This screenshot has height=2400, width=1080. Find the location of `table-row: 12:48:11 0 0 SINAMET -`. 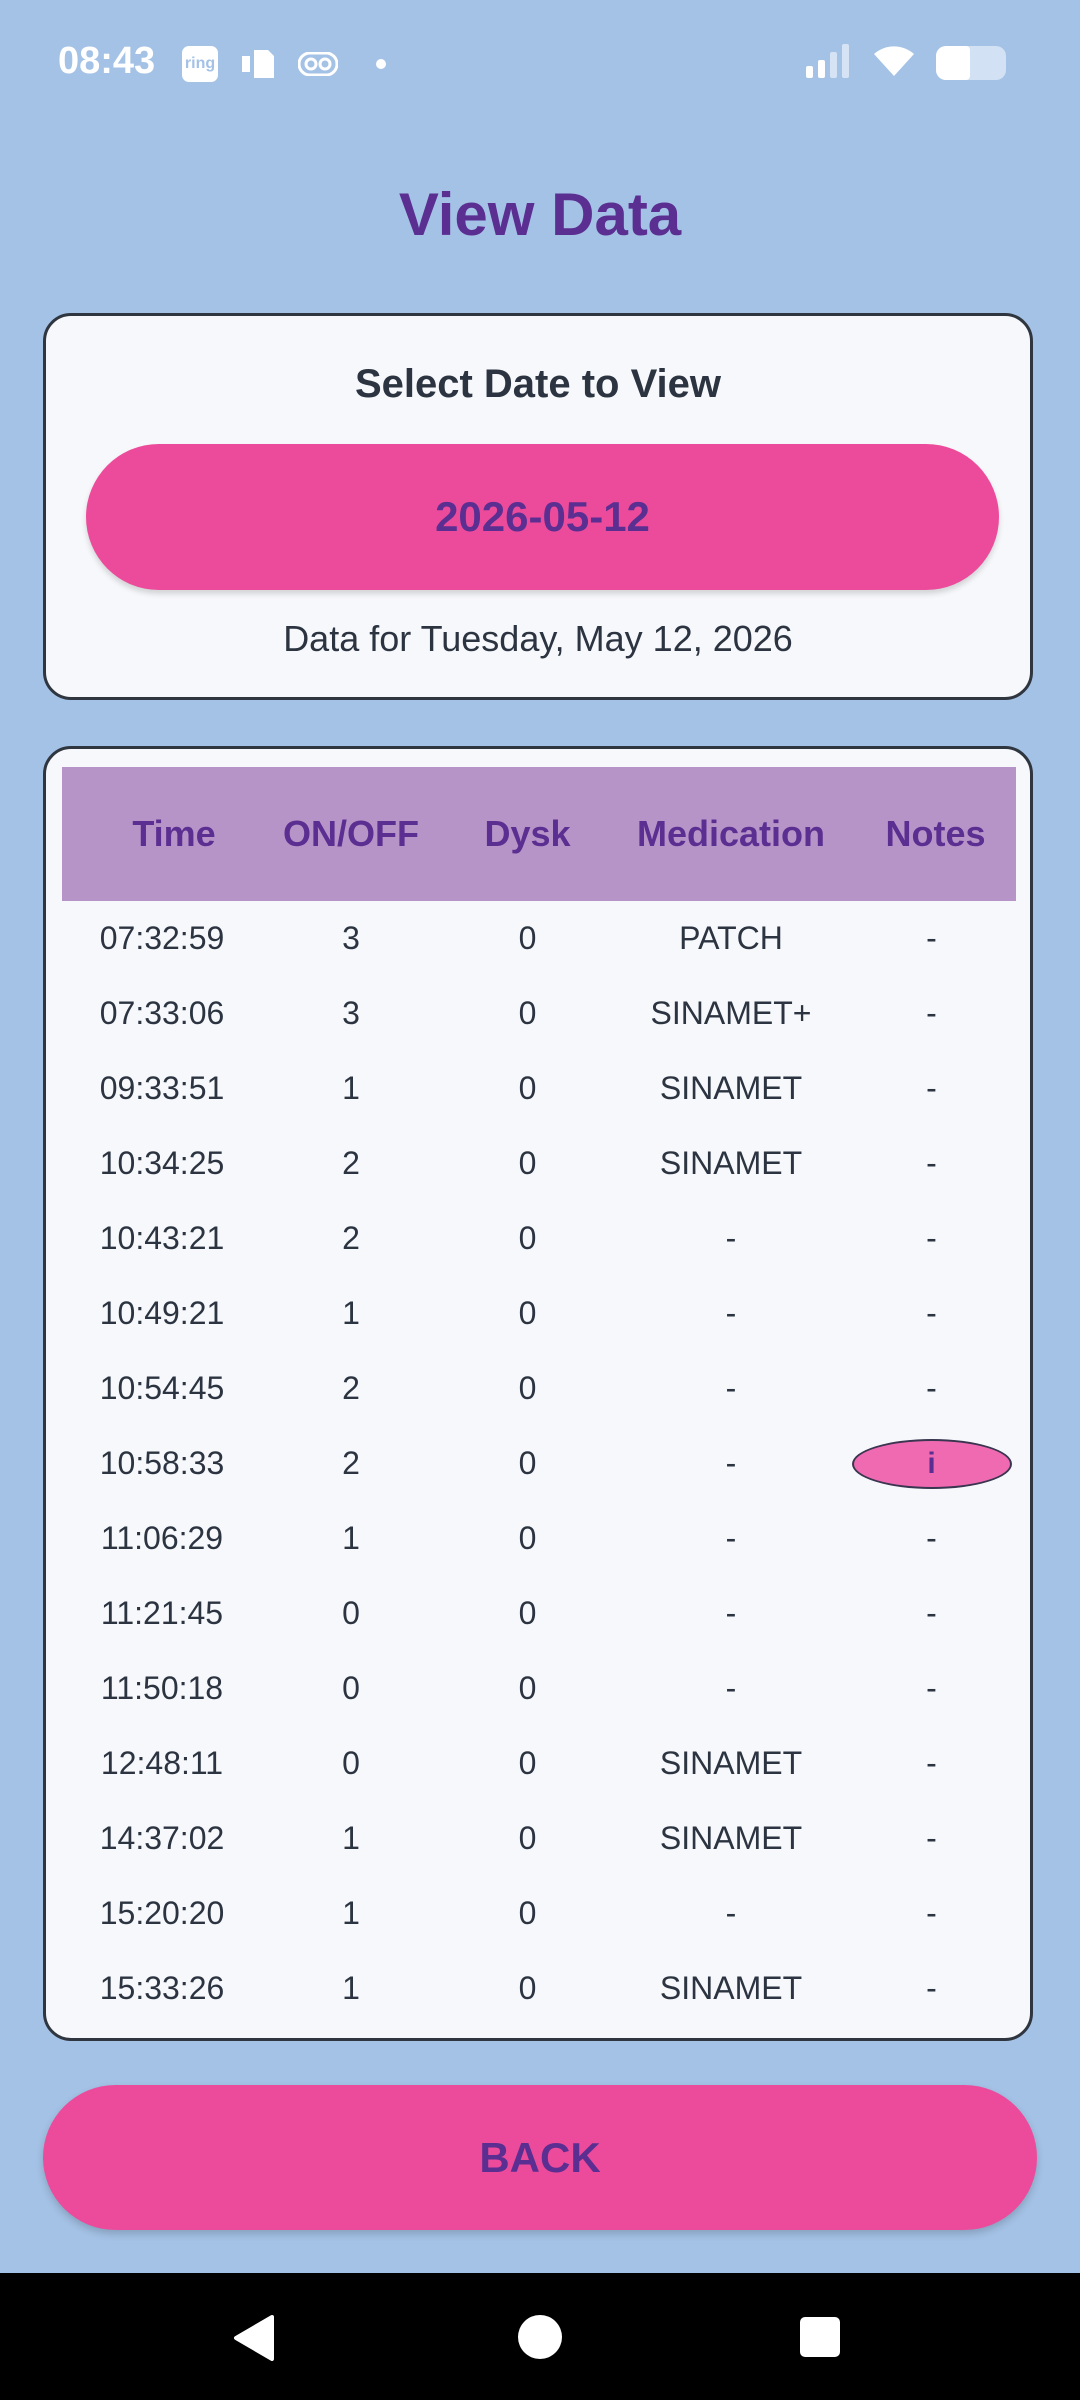

table-row: 12:48:11 0 0 SINAMET - is located at coordinates (539, 1763).